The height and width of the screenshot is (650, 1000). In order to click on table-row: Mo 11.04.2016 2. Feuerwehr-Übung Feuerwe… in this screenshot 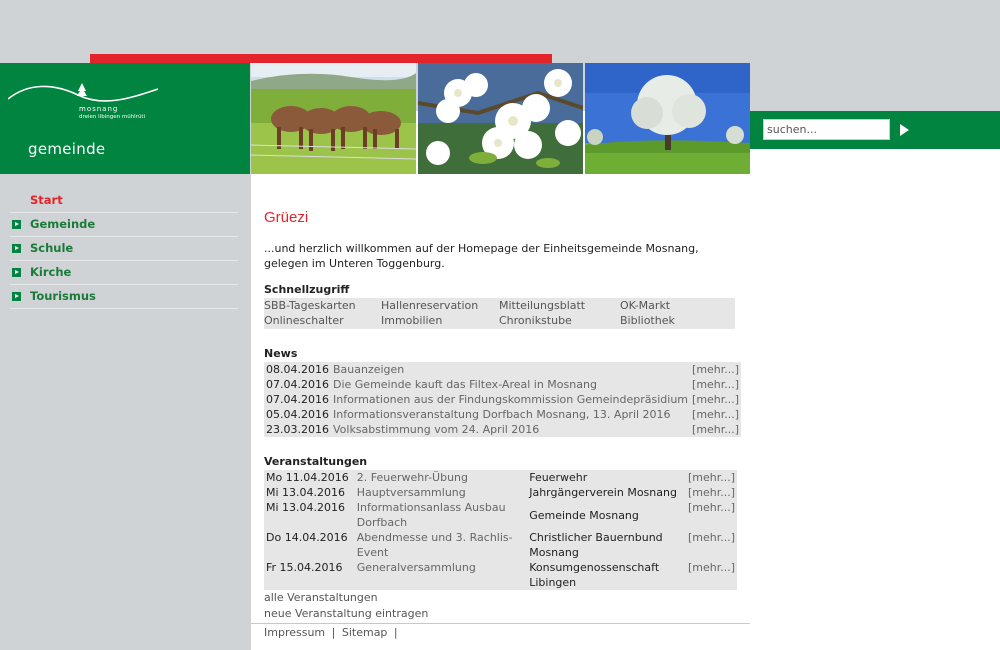, I will do `click(500, 477)`.